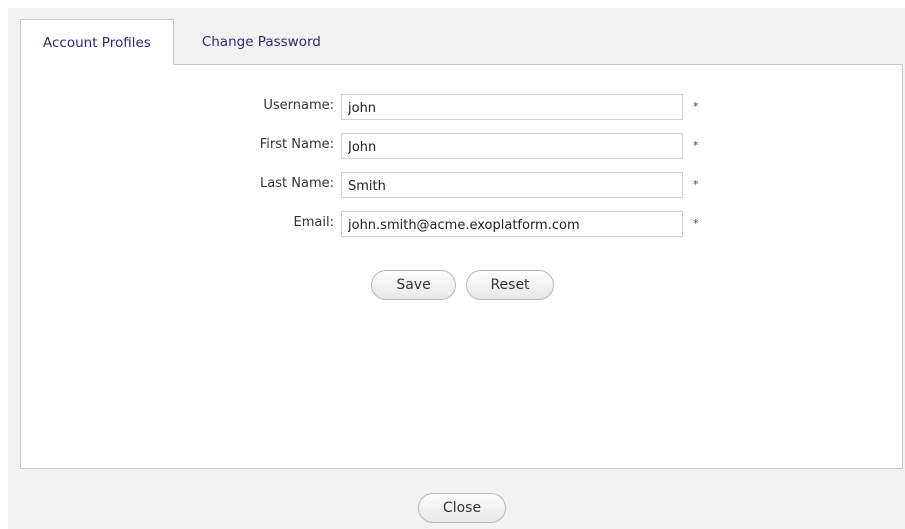 This screenshot has height=529, width=905. Describe the element at coordinates (696, 106) in the screenshot. I see `username-required-mark: *` at that location.